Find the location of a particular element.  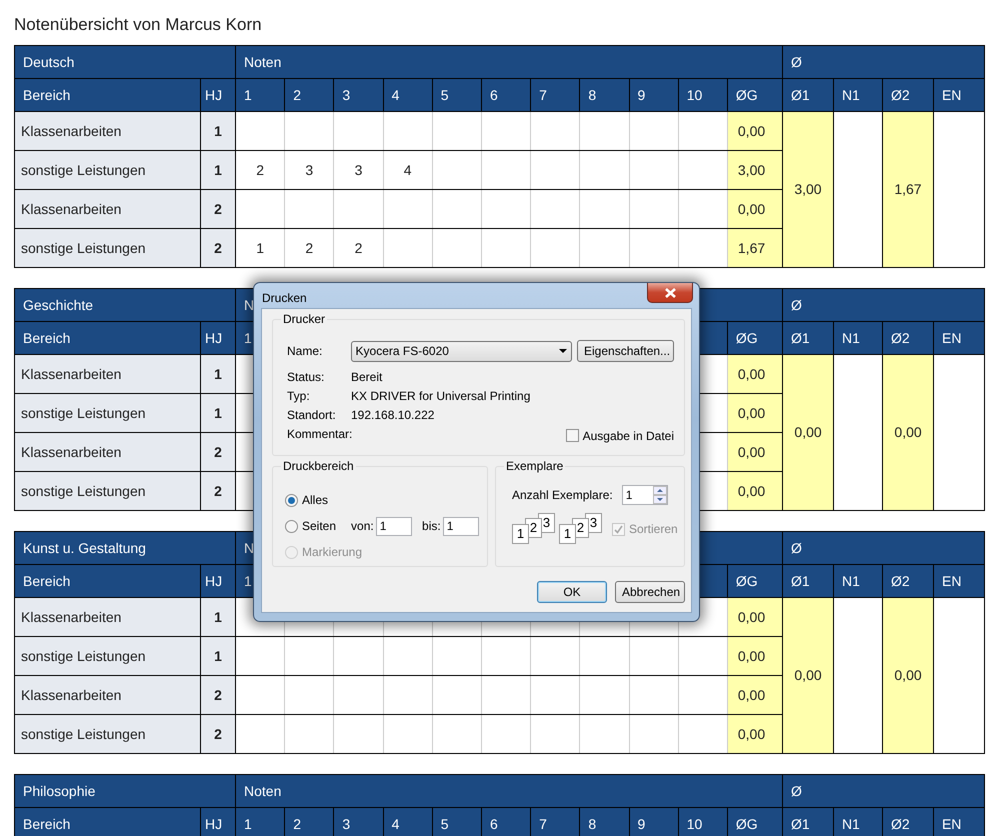

subject-header: Geschichte is located at coordinates (125, 305).